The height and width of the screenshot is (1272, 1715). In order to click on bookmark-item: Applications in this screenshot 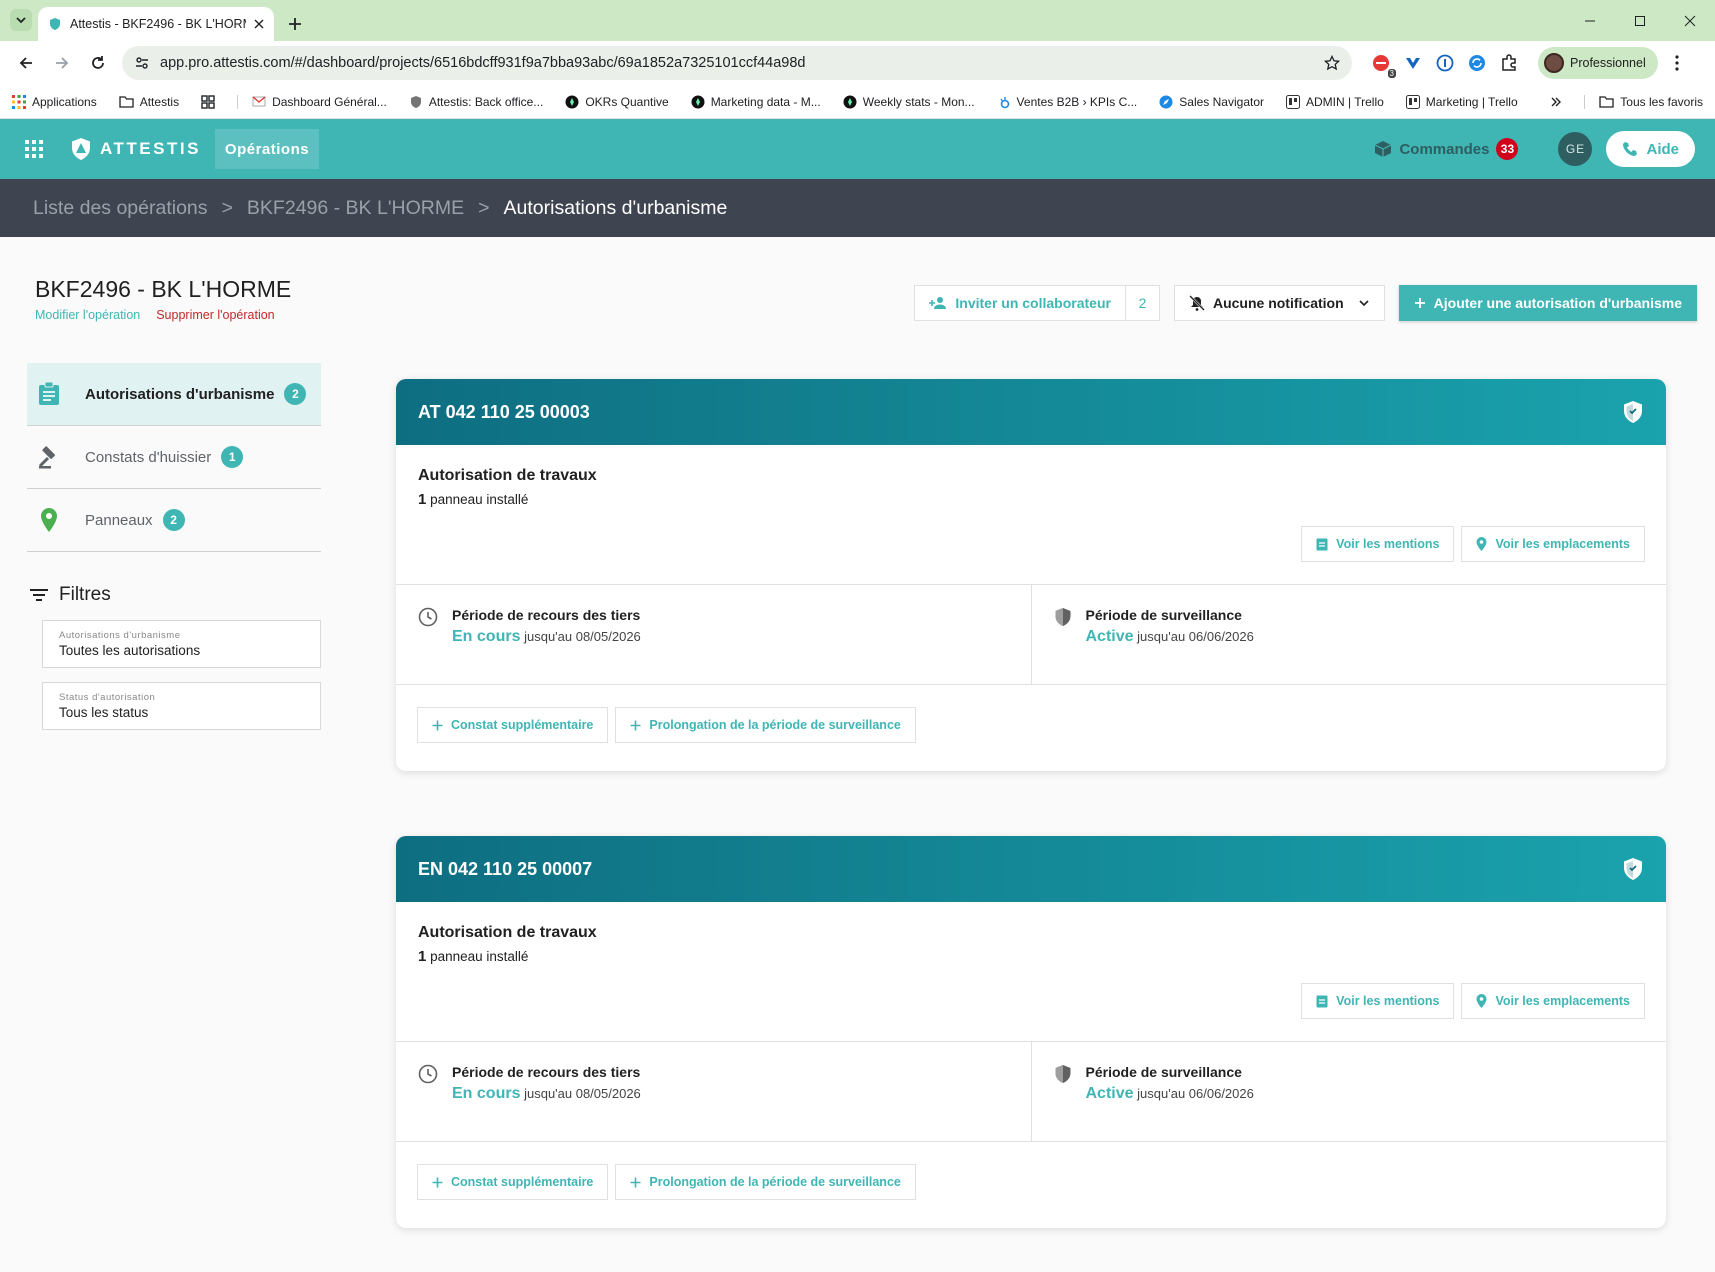, I will do `click(54, 101)`.